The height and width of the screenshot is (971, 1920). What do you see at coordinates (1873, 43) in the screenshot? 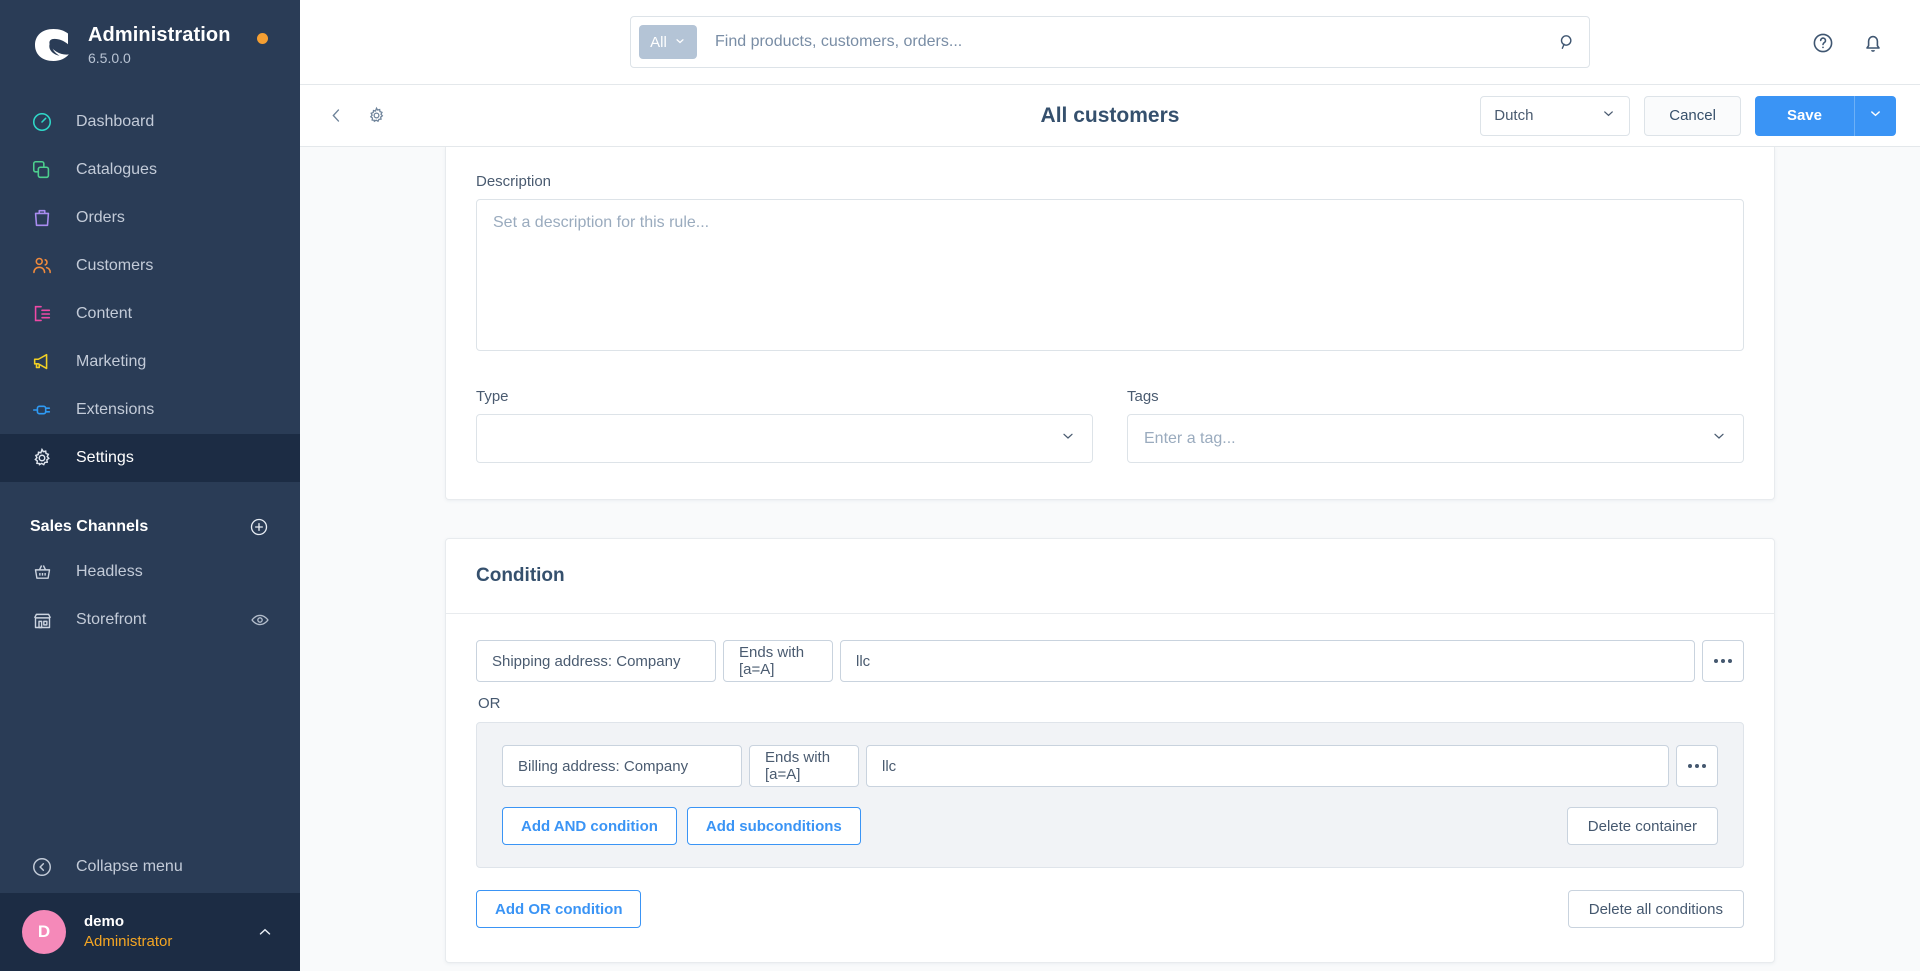
I see `bell-icon` at bounding box center [1873, 43].